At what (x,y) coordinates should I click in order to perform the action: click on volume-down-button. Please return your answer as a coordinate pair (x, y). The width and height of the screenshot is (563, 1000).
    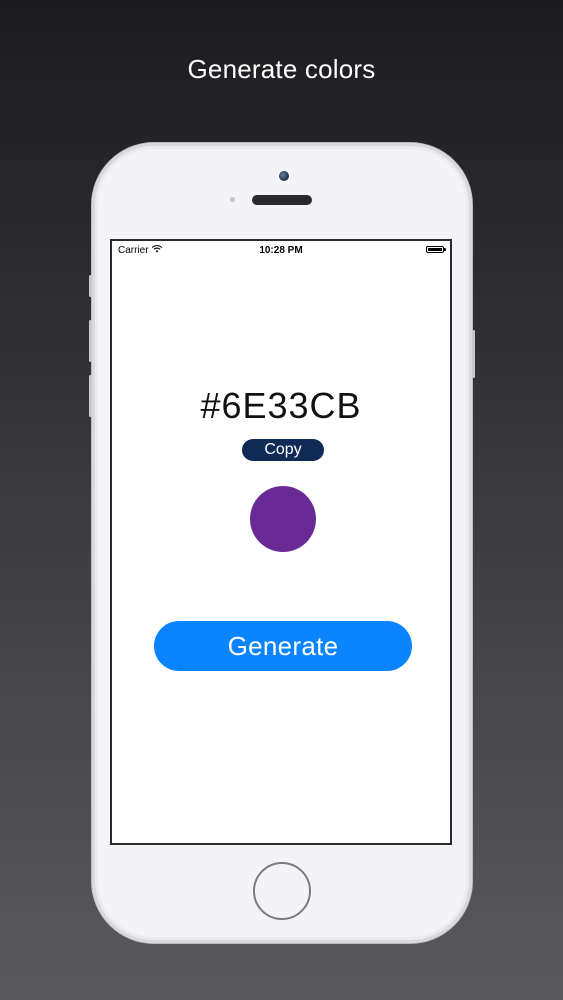
    Looking at the image, I should click on (90, 396).